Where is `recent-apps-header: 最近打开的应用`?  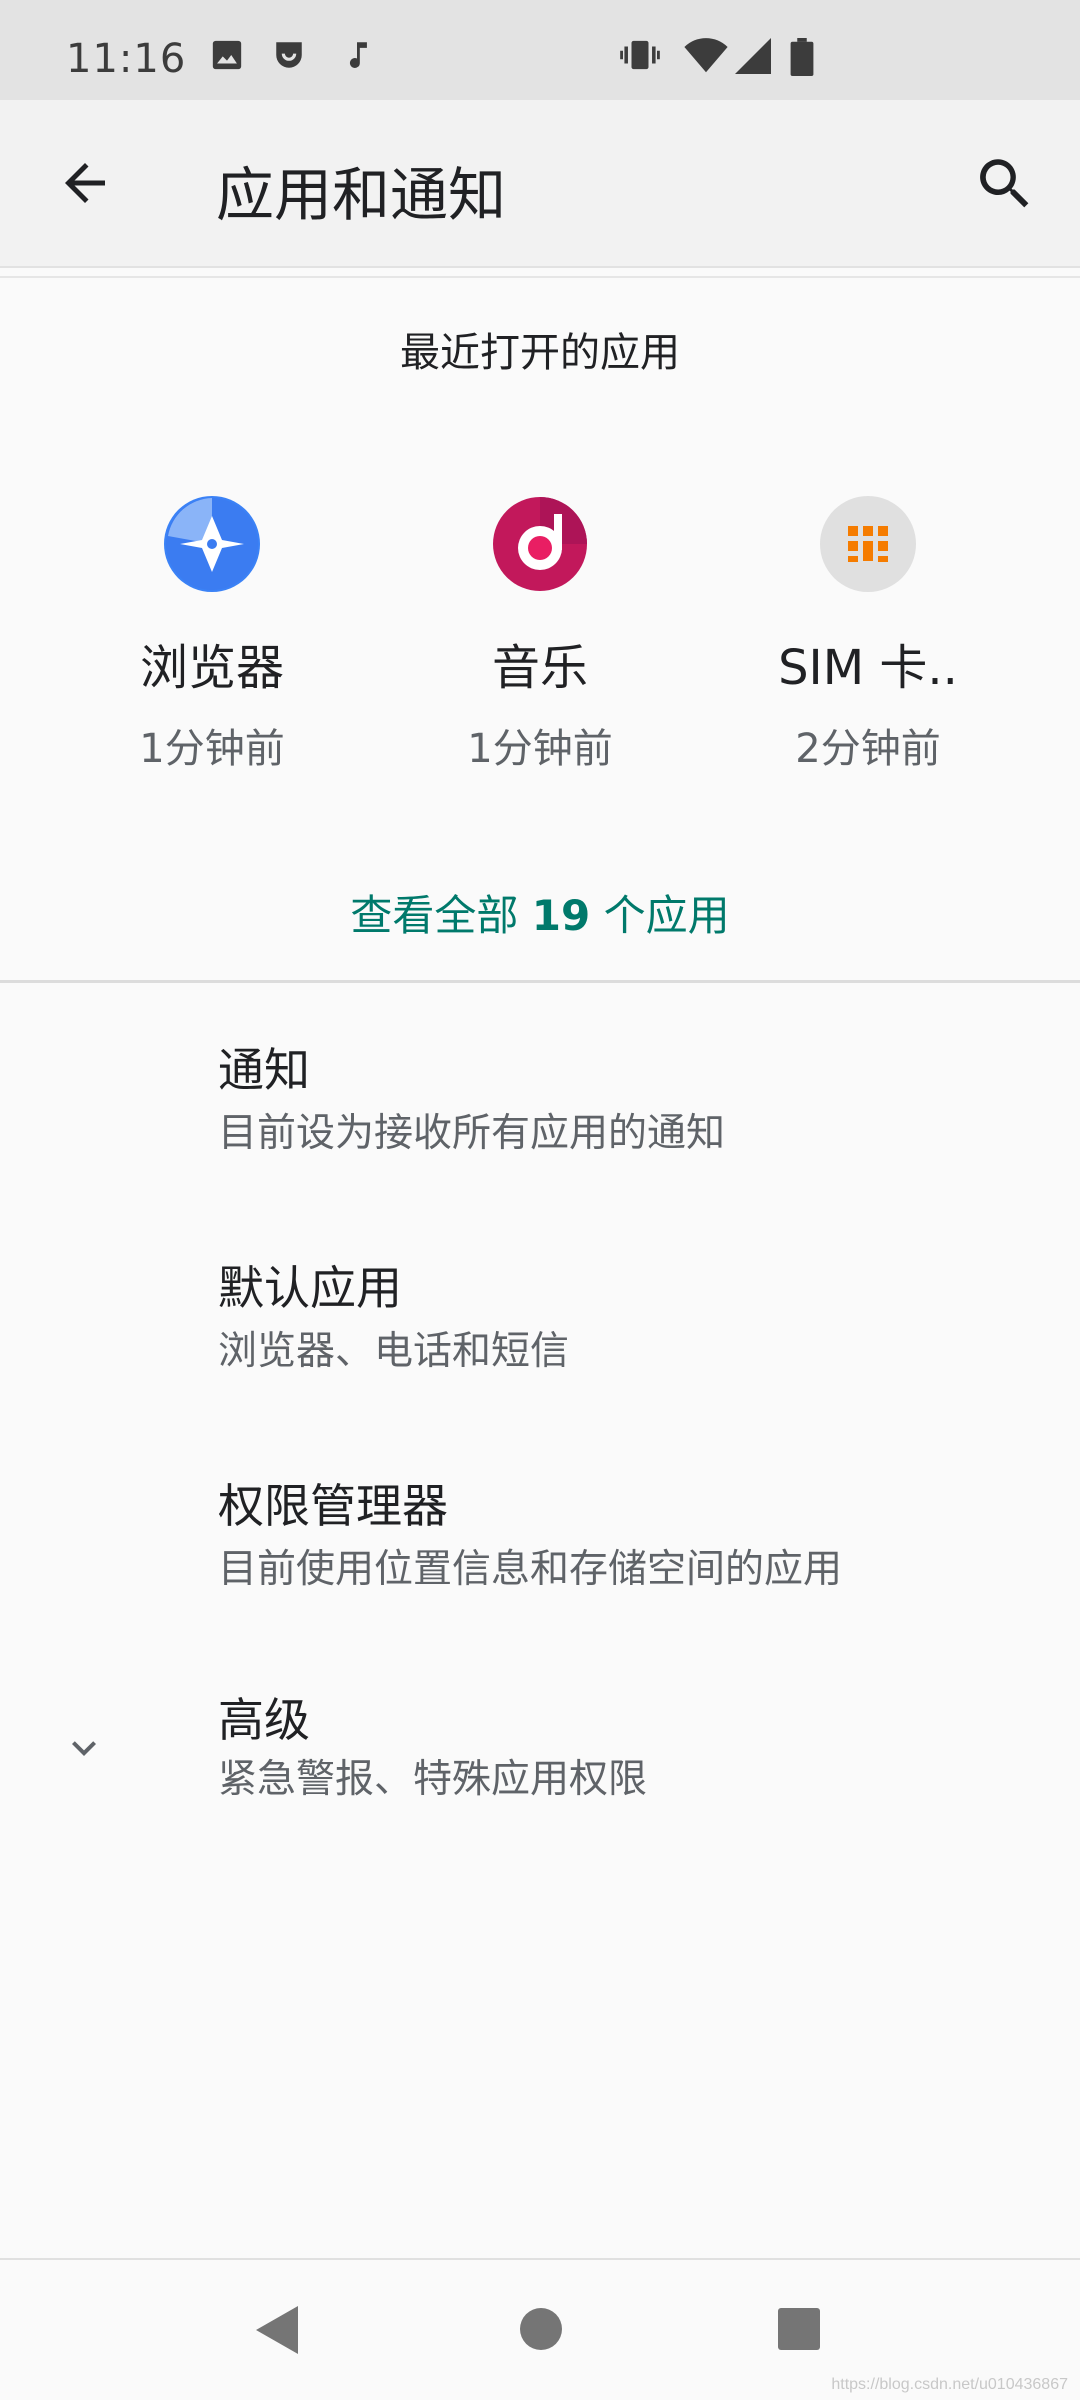 recent-apps-header: 最近打开的应用 is located at coordinates (540, 353).